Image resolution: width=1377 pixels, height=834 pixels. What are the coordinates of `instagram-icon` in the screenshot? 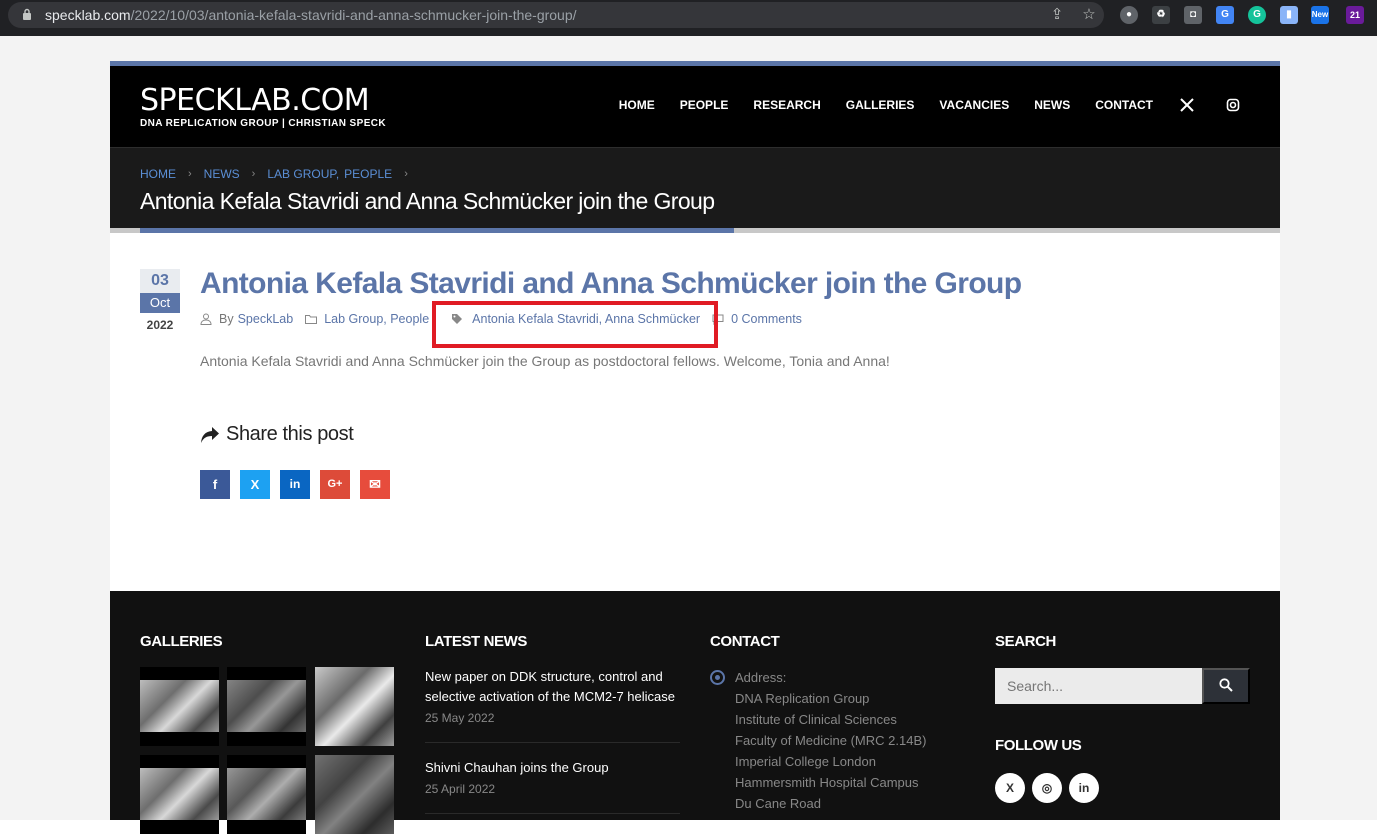 It's located at (1233, 105).